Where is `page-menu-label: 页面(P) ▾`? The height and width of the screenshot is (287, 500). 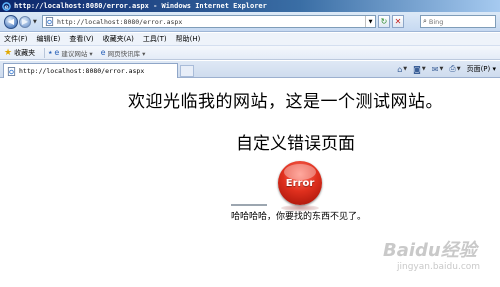
page-menu-label: 页面(P) ▾ is located at coordinates (481, 69).